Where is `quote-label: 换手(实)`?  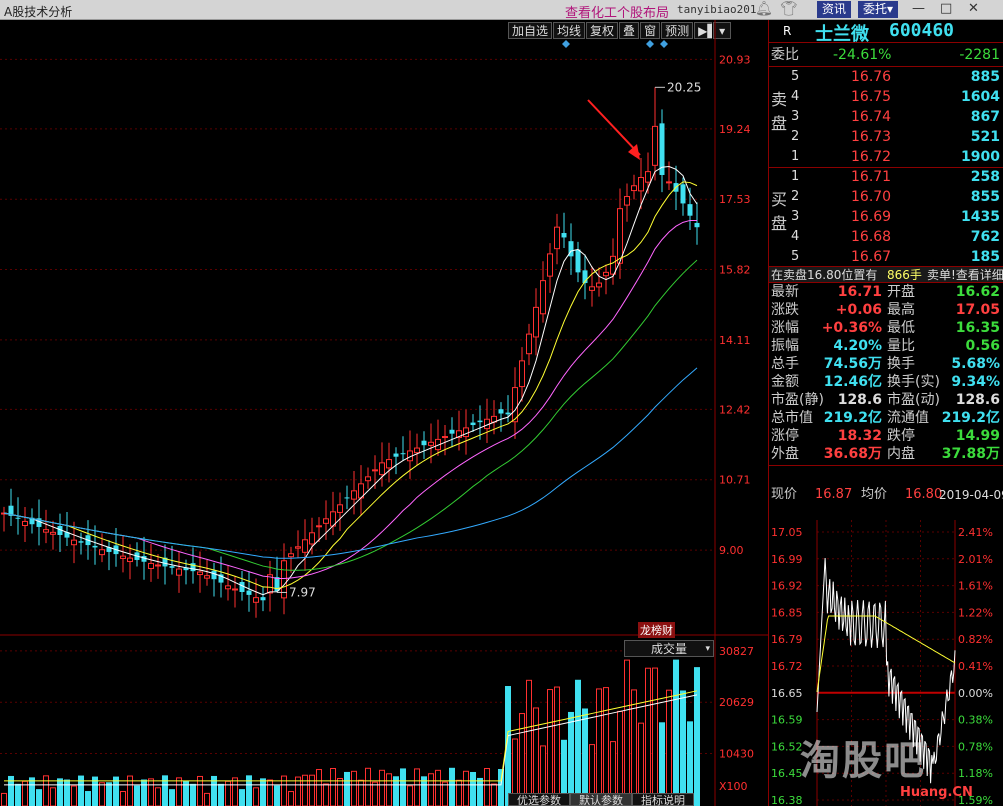
quote-label: 换手(实) is located at coordinates (913, 382).